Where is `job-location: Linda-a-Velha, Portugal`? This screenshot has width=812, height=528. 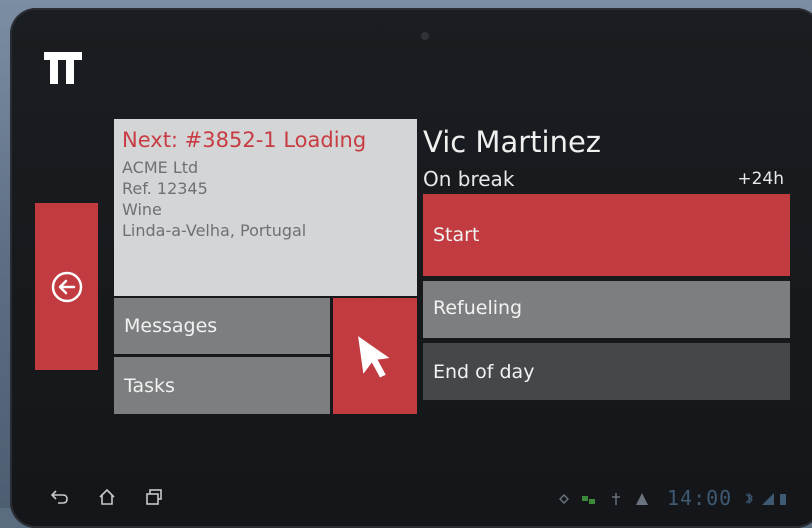
job-location: Linda-a-Velha, Portugal is located at coordinates (214, 230).